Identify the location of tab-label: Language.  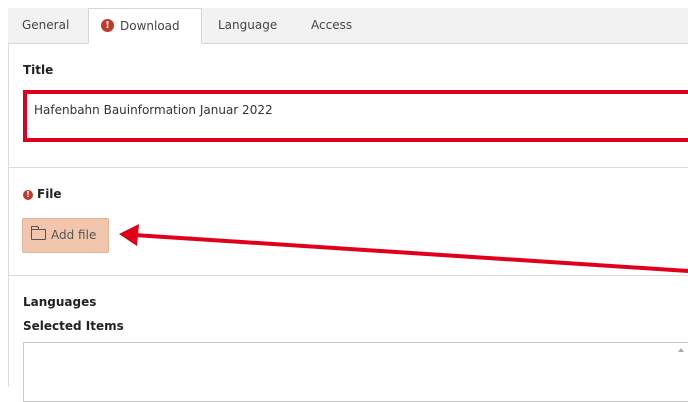
(248, 25).